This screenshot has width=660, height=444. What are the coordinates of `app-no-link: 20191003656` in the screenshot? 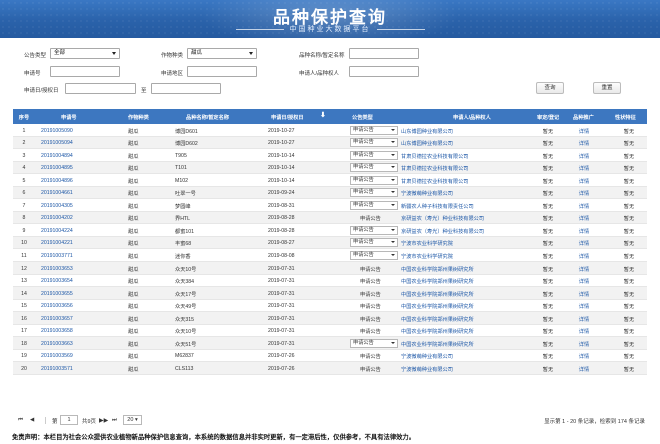 It's located at (76, 306).